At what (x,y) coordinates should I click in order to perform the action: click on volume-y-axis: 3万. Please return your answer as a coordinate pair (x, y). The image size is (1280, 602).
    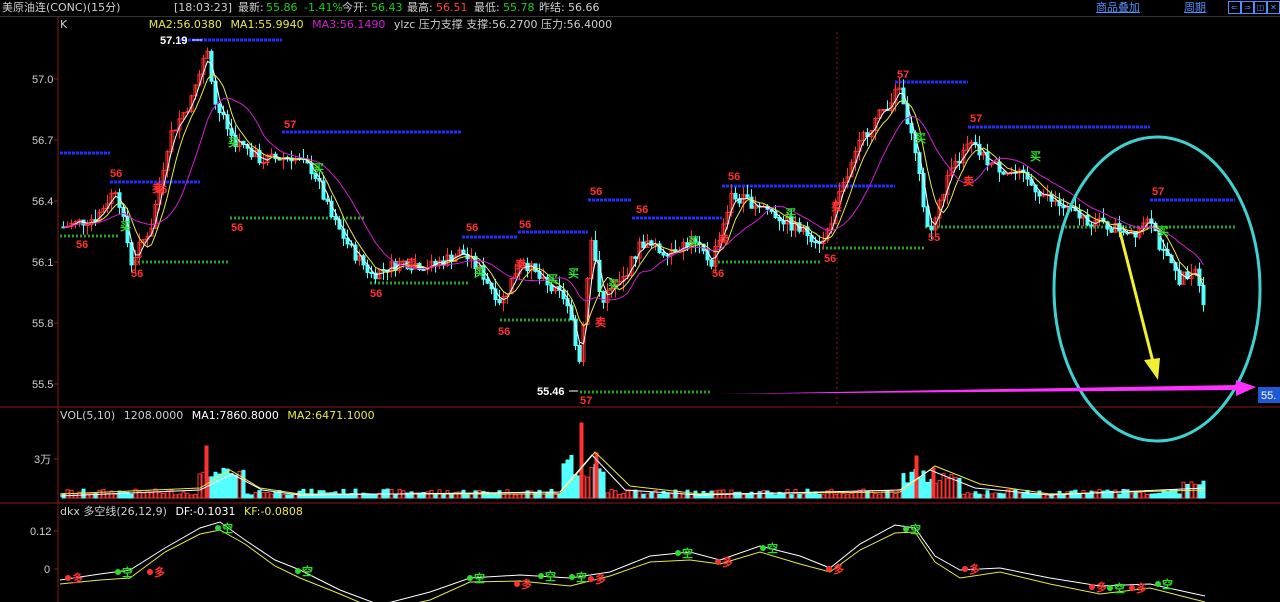
    Looking at the image, I should click on (46, 460).